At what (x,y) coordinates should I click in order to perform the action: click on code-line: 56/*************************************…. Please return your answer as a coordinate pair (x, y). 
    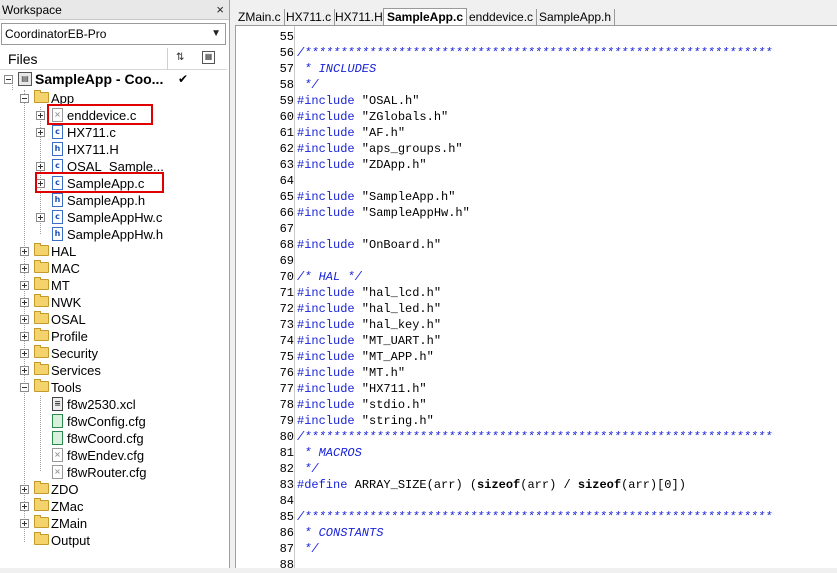
    Looking at the image, I should click on (536, 53).